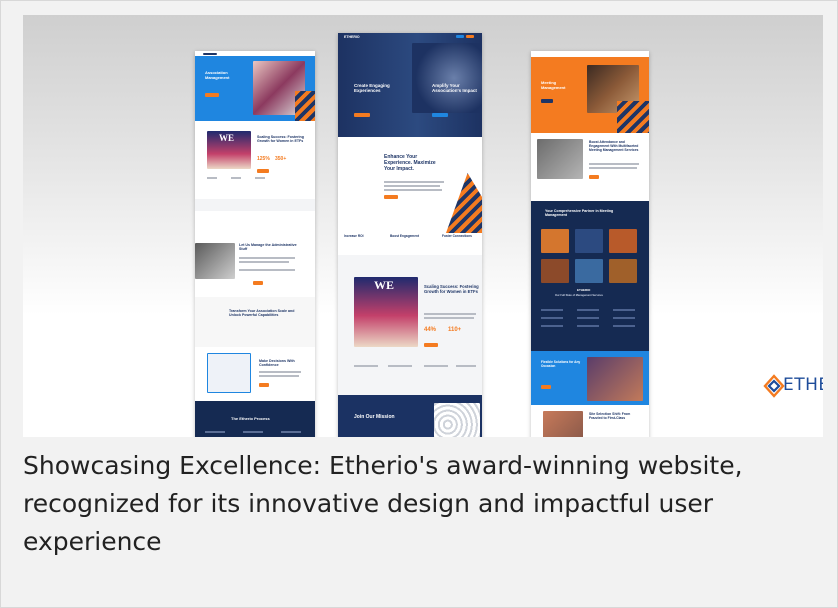  I want to click on hero-left-button, so click(362, 115).